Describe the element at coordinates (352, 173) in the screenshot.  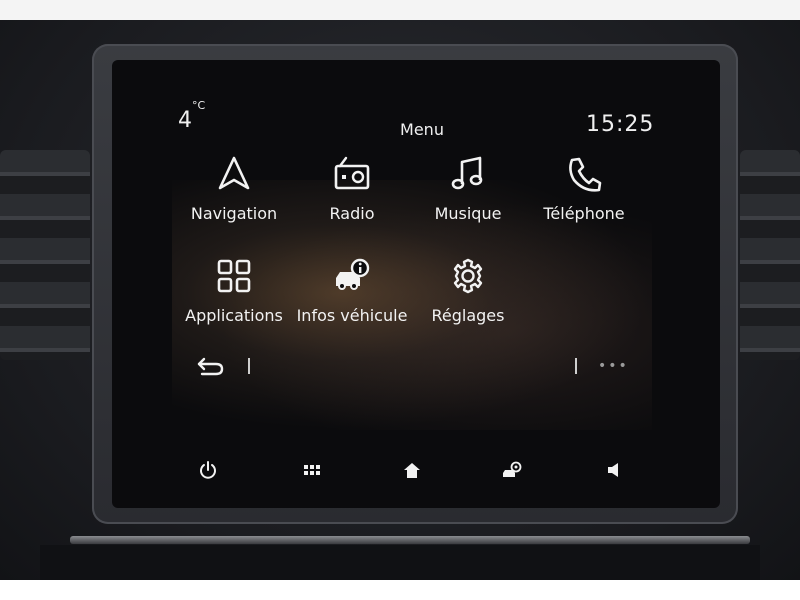
I see `radio-icon` at that location.